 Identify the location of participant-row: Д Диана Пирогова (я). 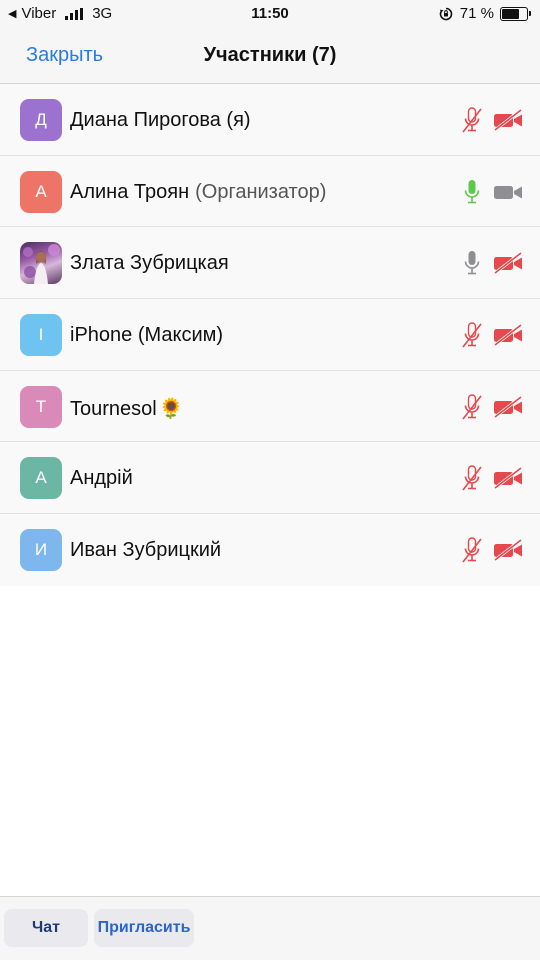
(270, 120).